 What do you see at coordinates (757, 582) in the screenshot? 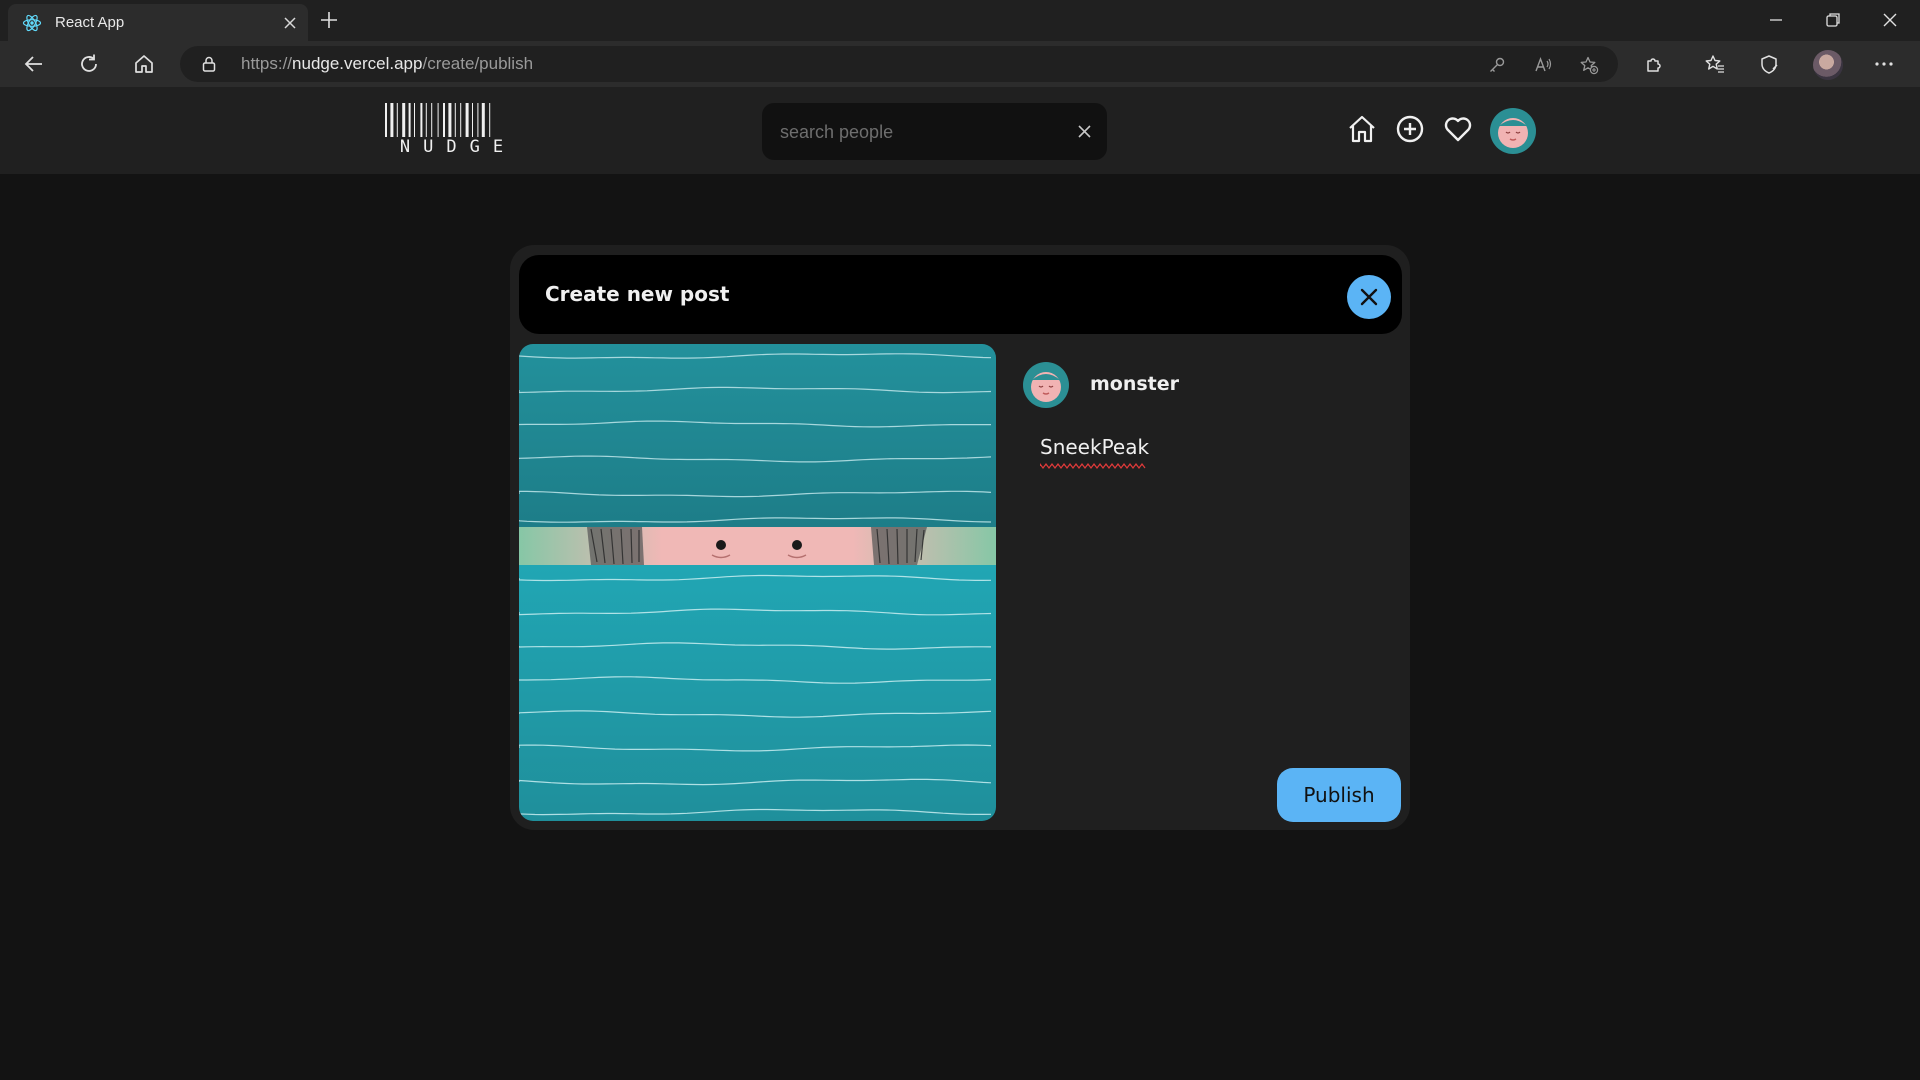
I see `post-image-preview` at bounding box center [757, 582].